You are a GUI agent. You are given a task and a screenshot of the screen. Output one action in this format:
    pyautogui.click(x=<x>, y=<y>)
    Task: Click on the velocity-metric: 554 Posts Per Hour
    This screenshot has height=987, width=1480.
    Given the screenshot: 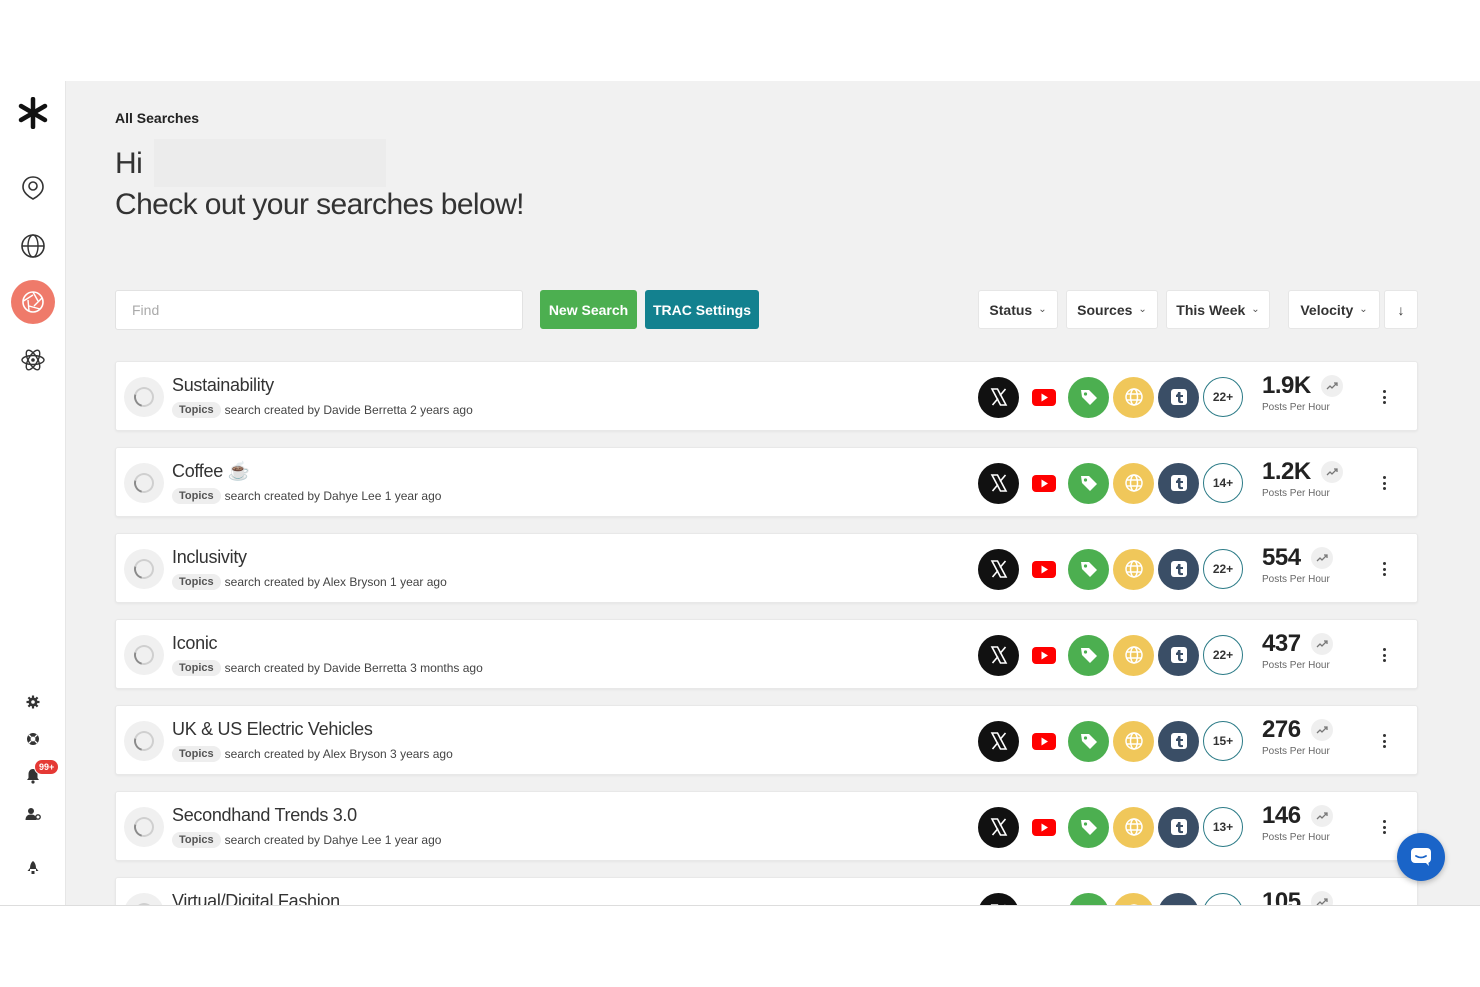 What is the action you would take?
    pyautogui.click(x=1297, y=564)
    